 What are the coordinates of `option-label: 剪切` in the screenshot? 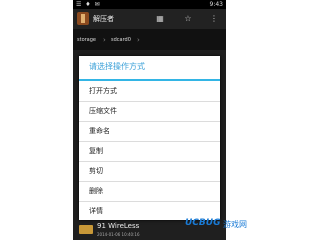 It's located at (96, 171).